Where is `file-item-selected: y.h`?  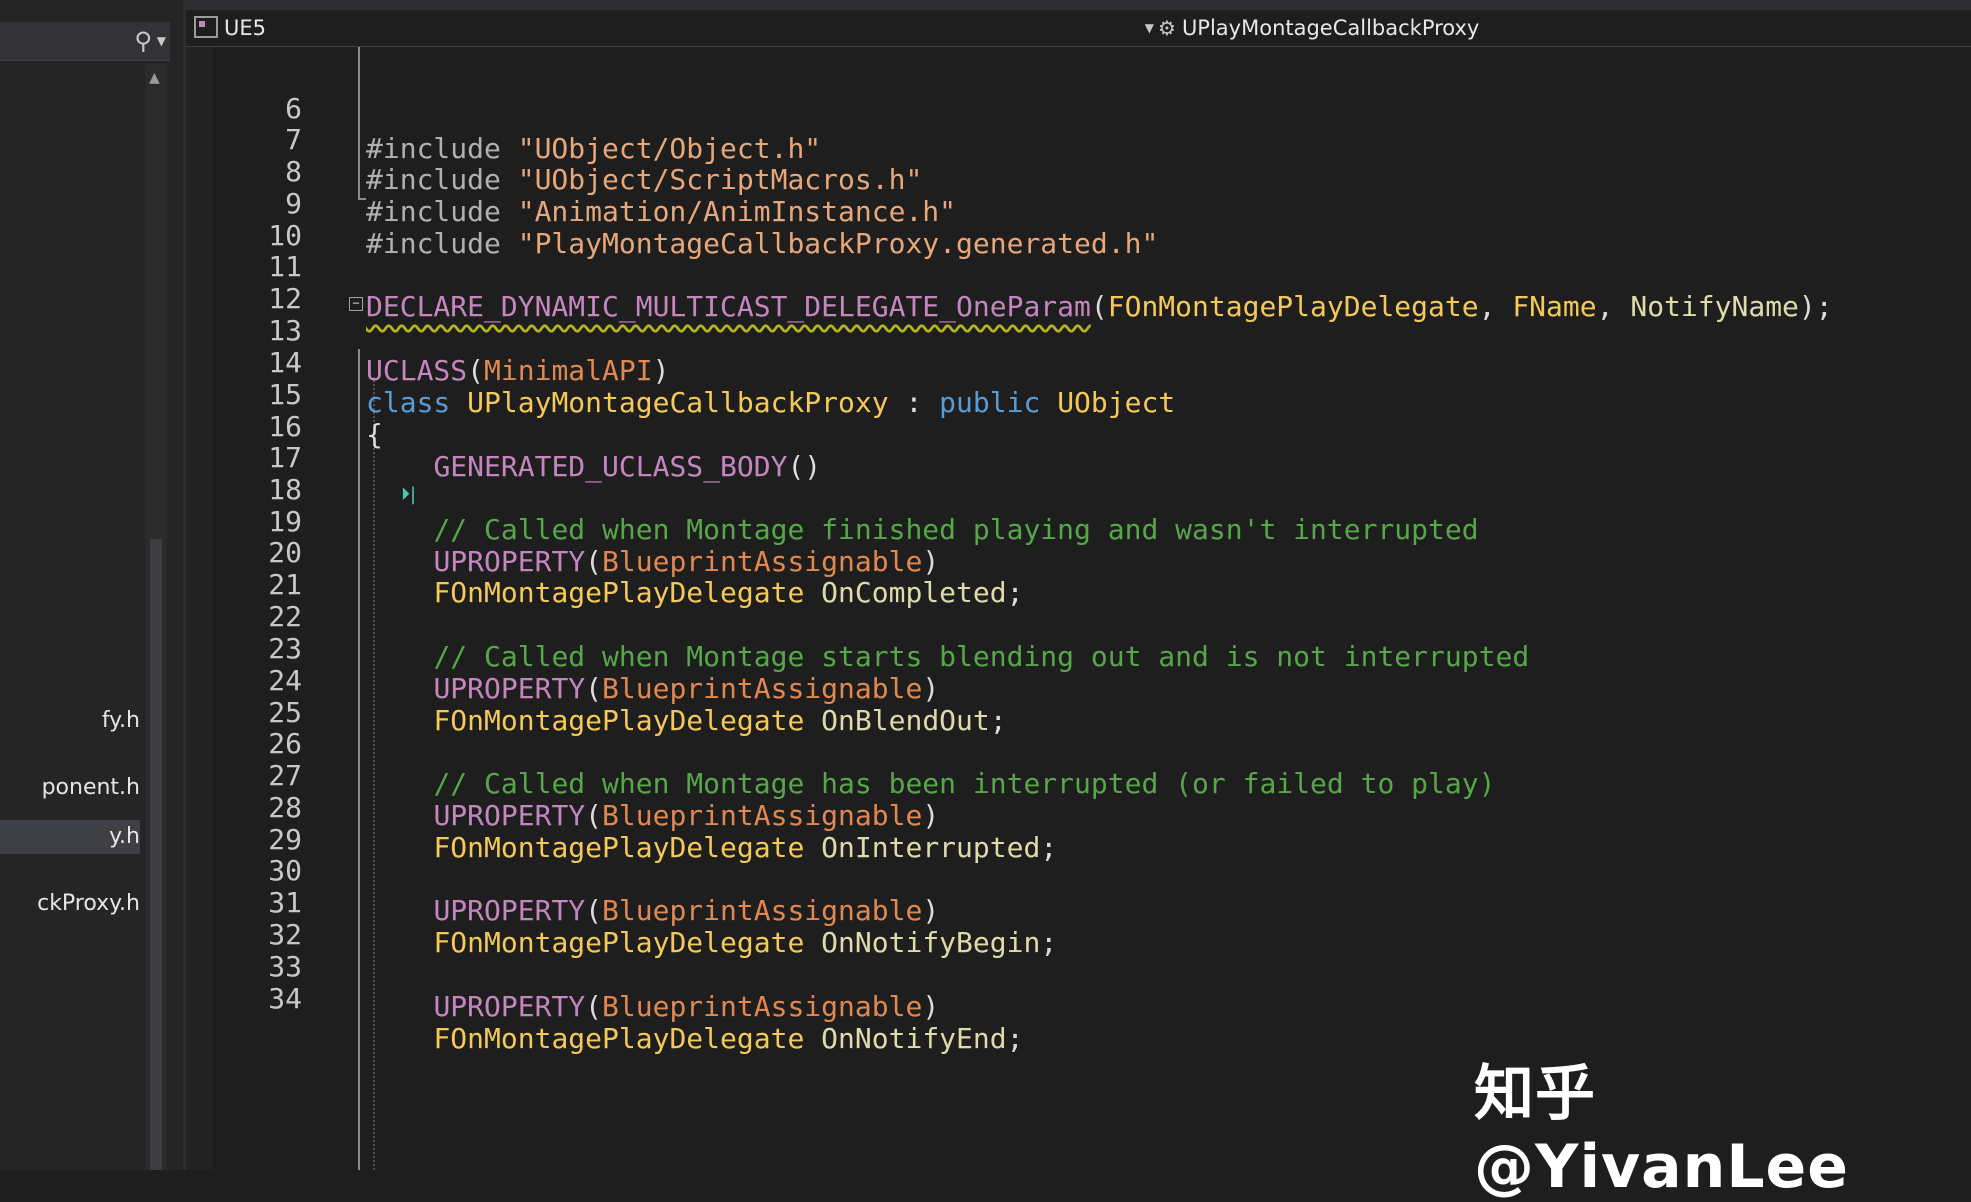
file-item-selected: y.h is located at coordinates (70, 837).